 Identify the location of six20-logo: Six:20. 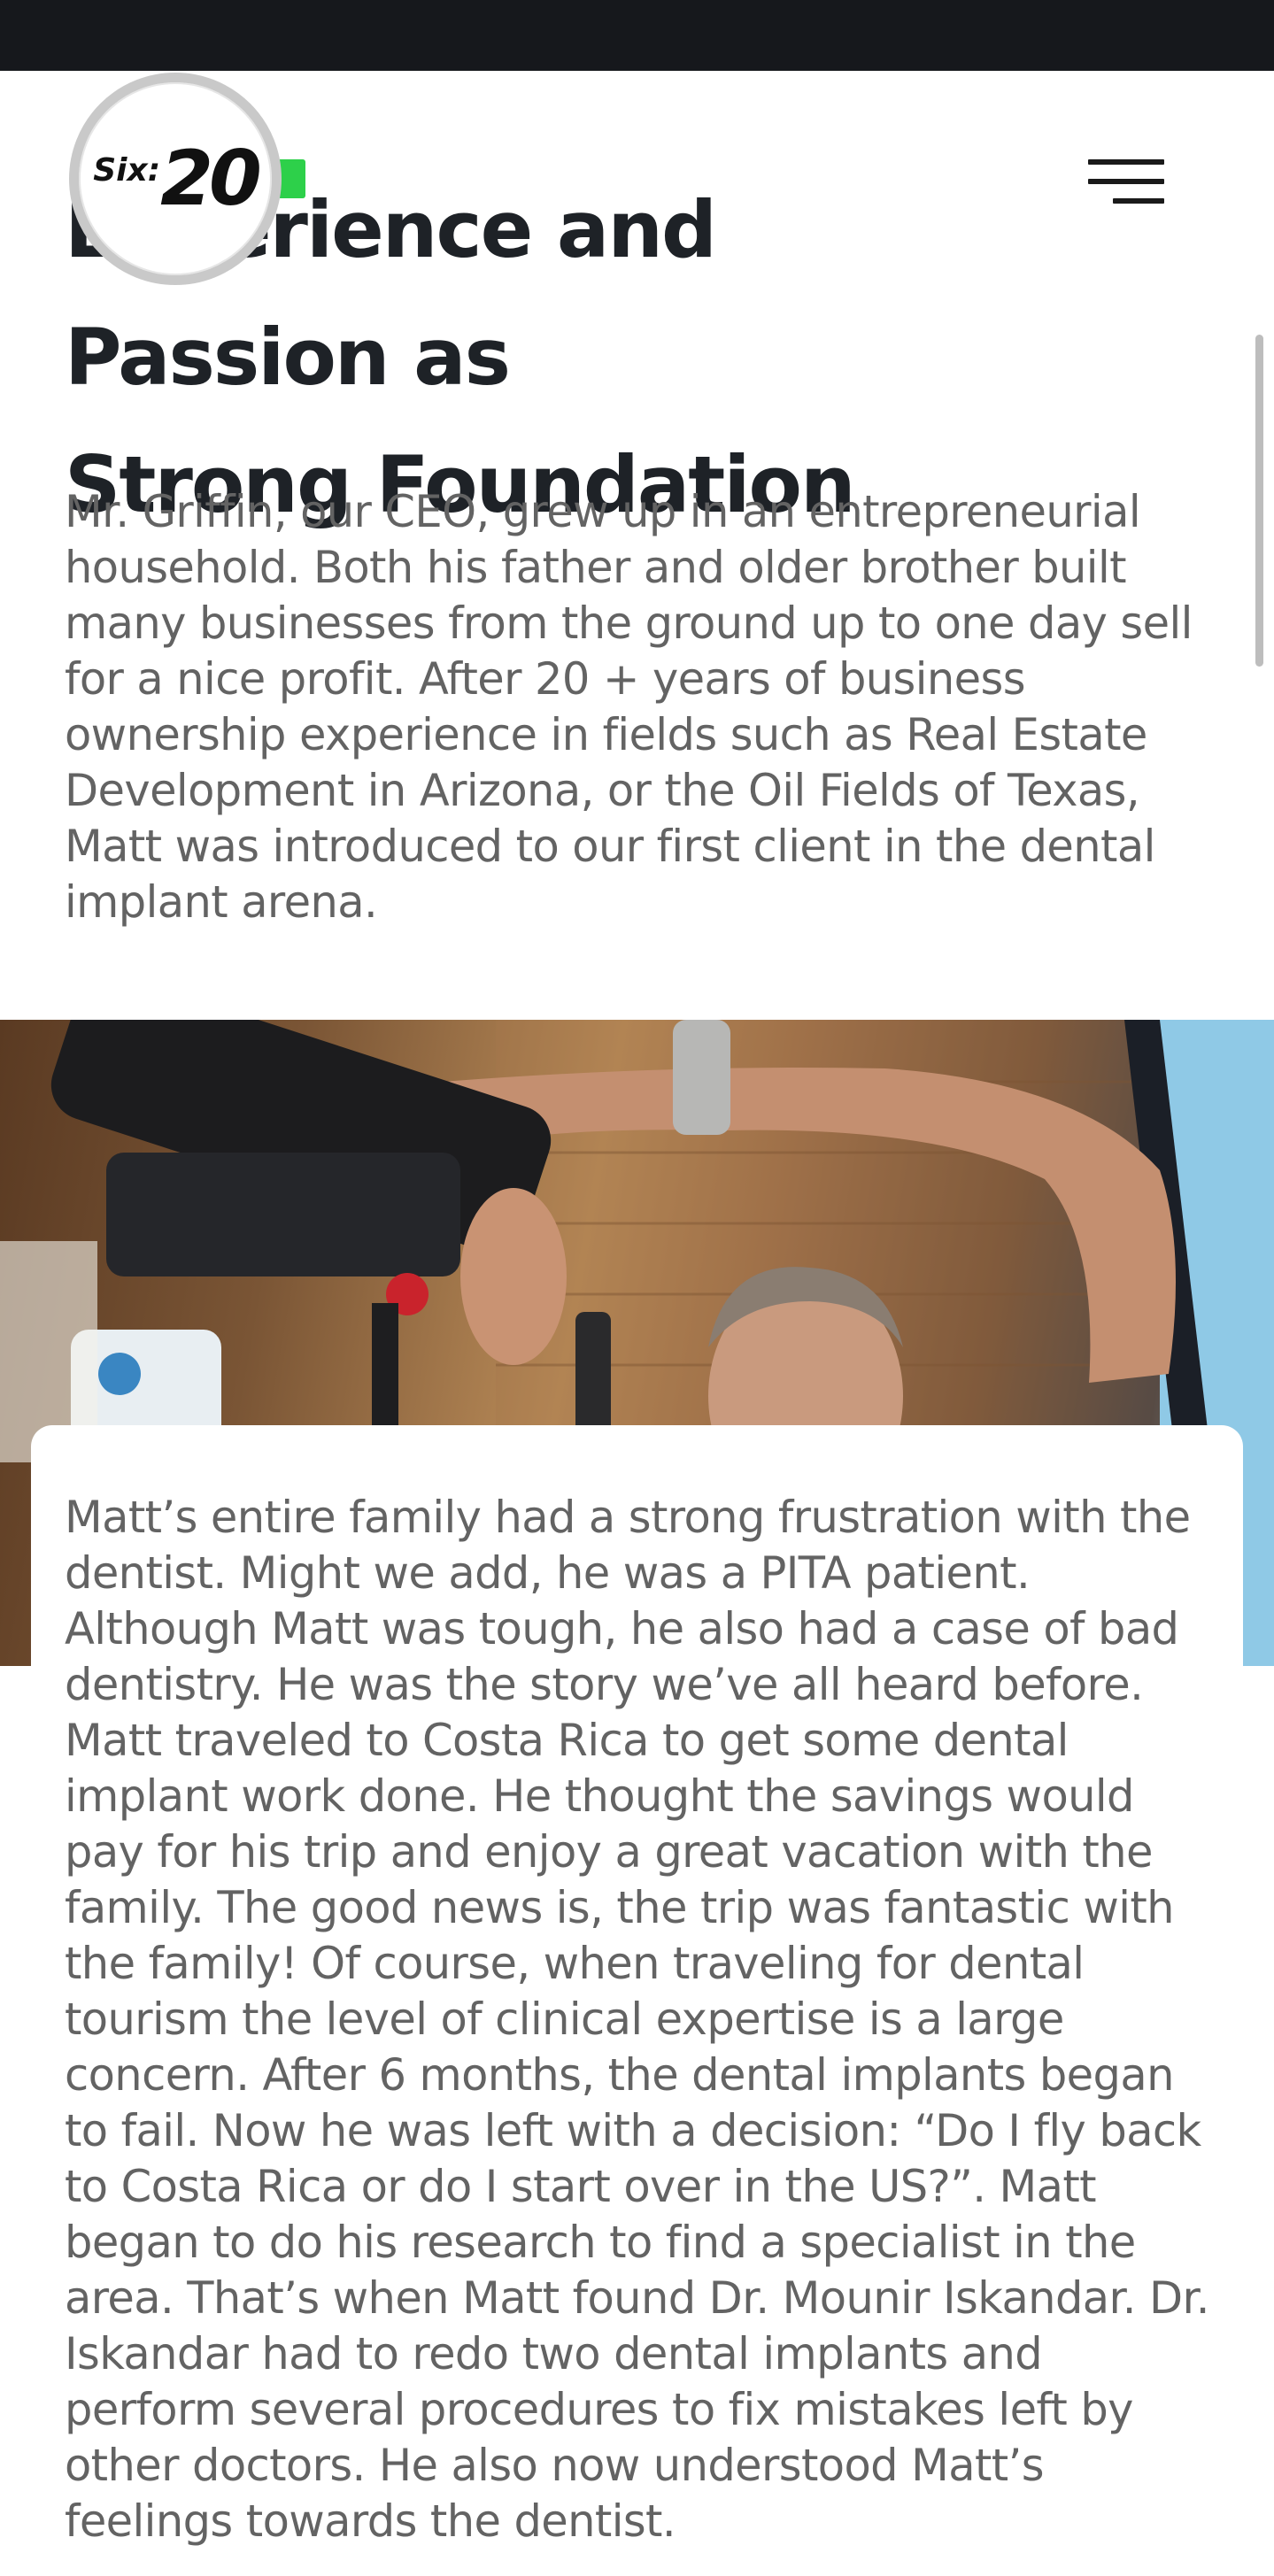
(175, 179).